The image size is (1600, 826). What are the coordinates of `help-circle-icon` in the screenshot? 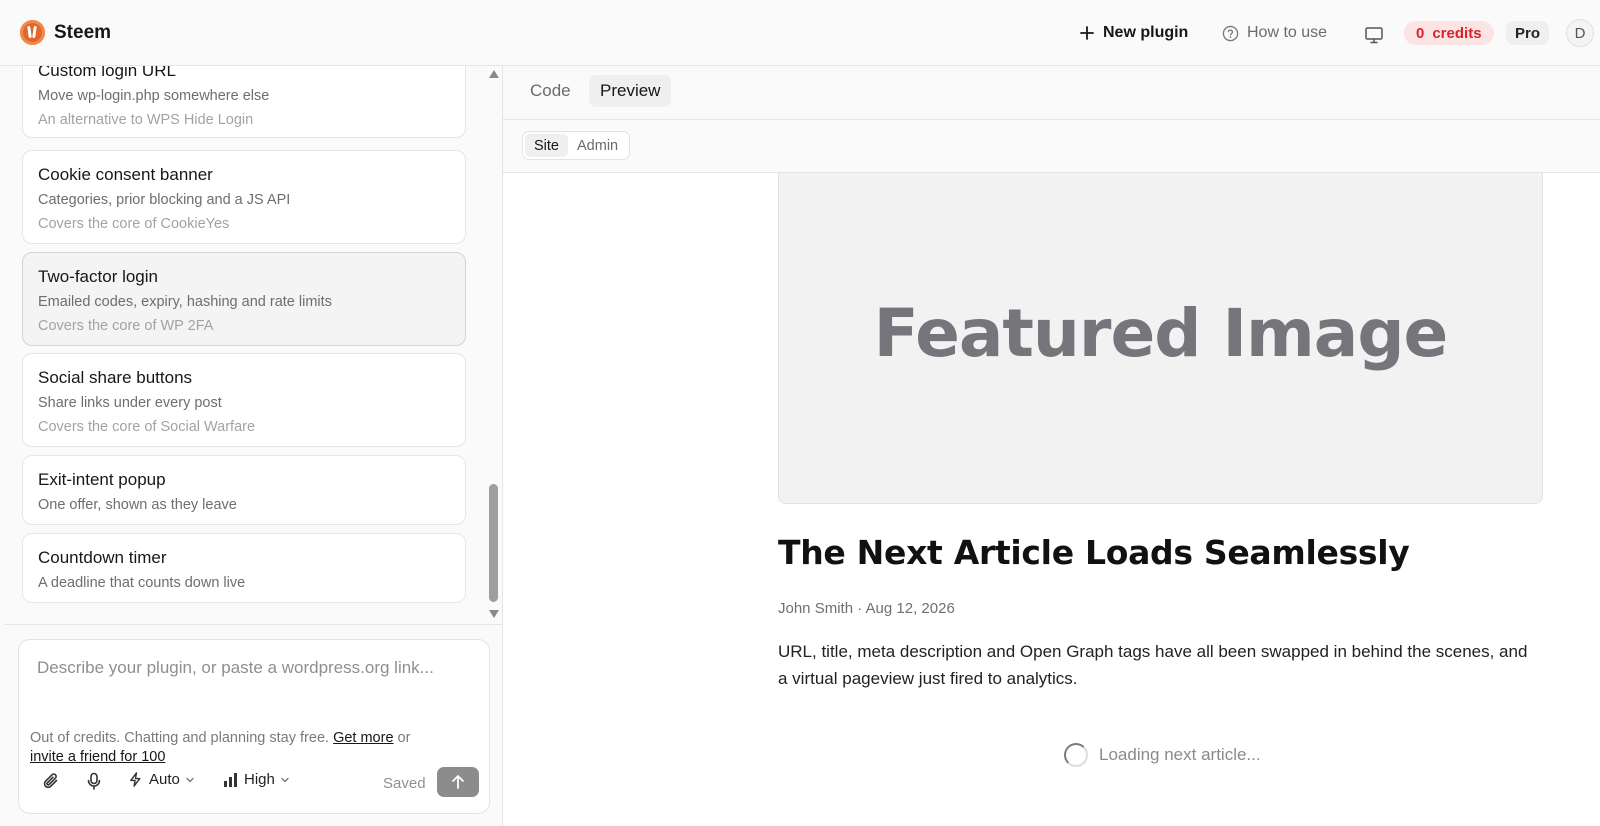 It's located at (1230, 33).